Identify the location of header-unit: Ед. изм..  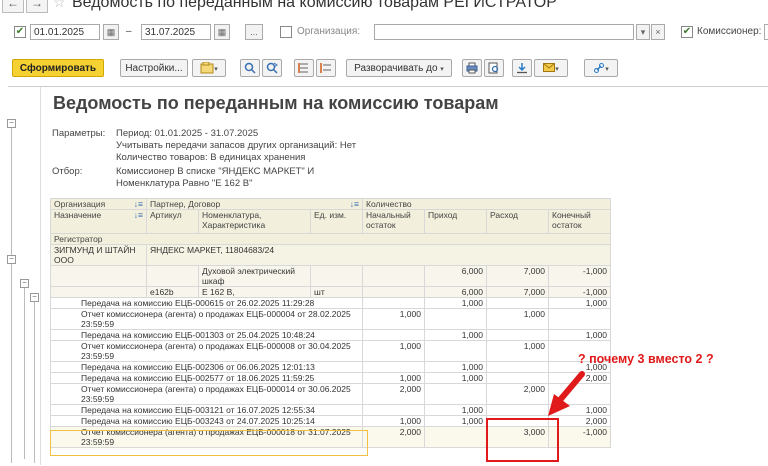
(336, 221).